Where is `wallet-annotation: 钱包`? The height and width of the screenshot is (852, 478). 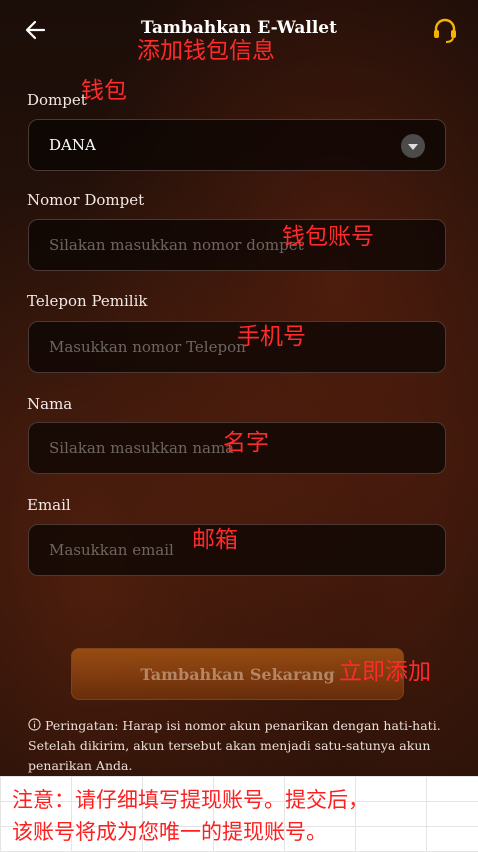 wallet-annotation: 钱包 is located at coordinates (104, 91).